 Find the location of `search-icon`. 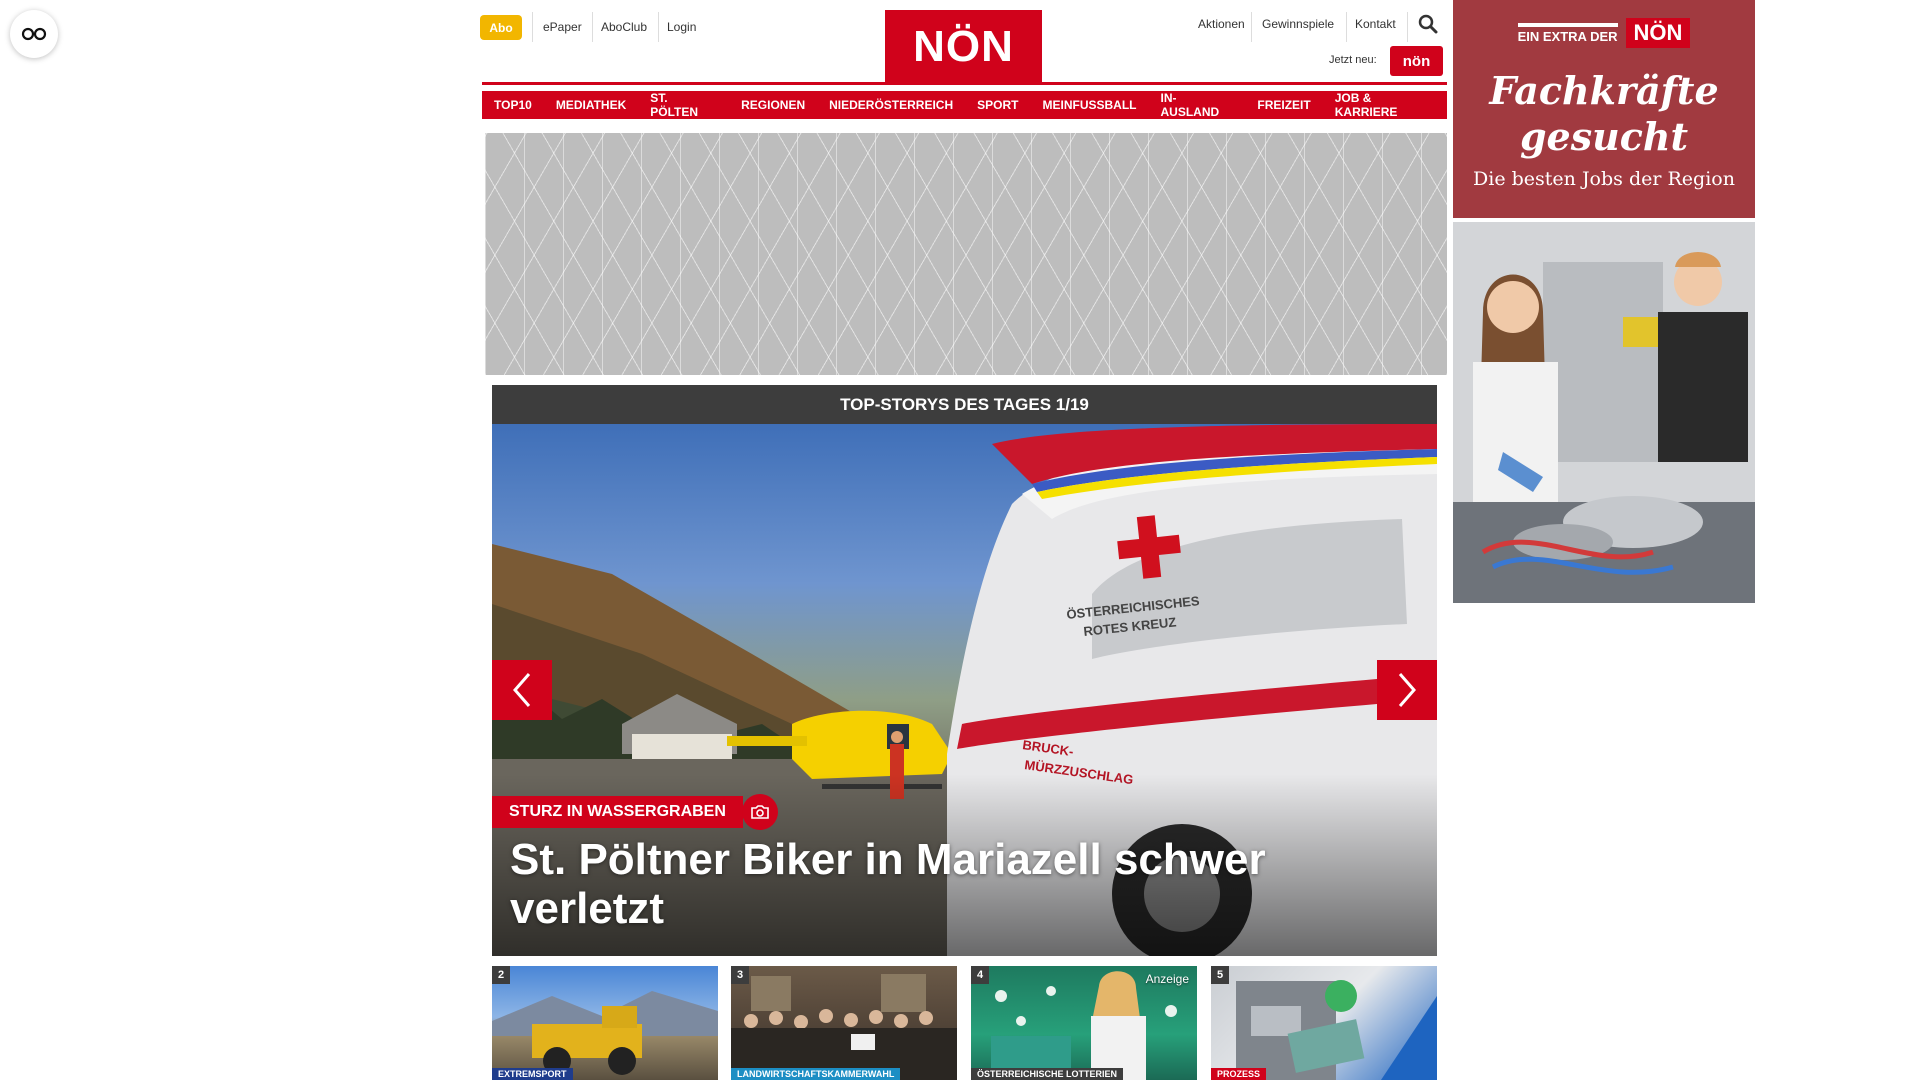

search-icon is located at coordinates (1428, 24).